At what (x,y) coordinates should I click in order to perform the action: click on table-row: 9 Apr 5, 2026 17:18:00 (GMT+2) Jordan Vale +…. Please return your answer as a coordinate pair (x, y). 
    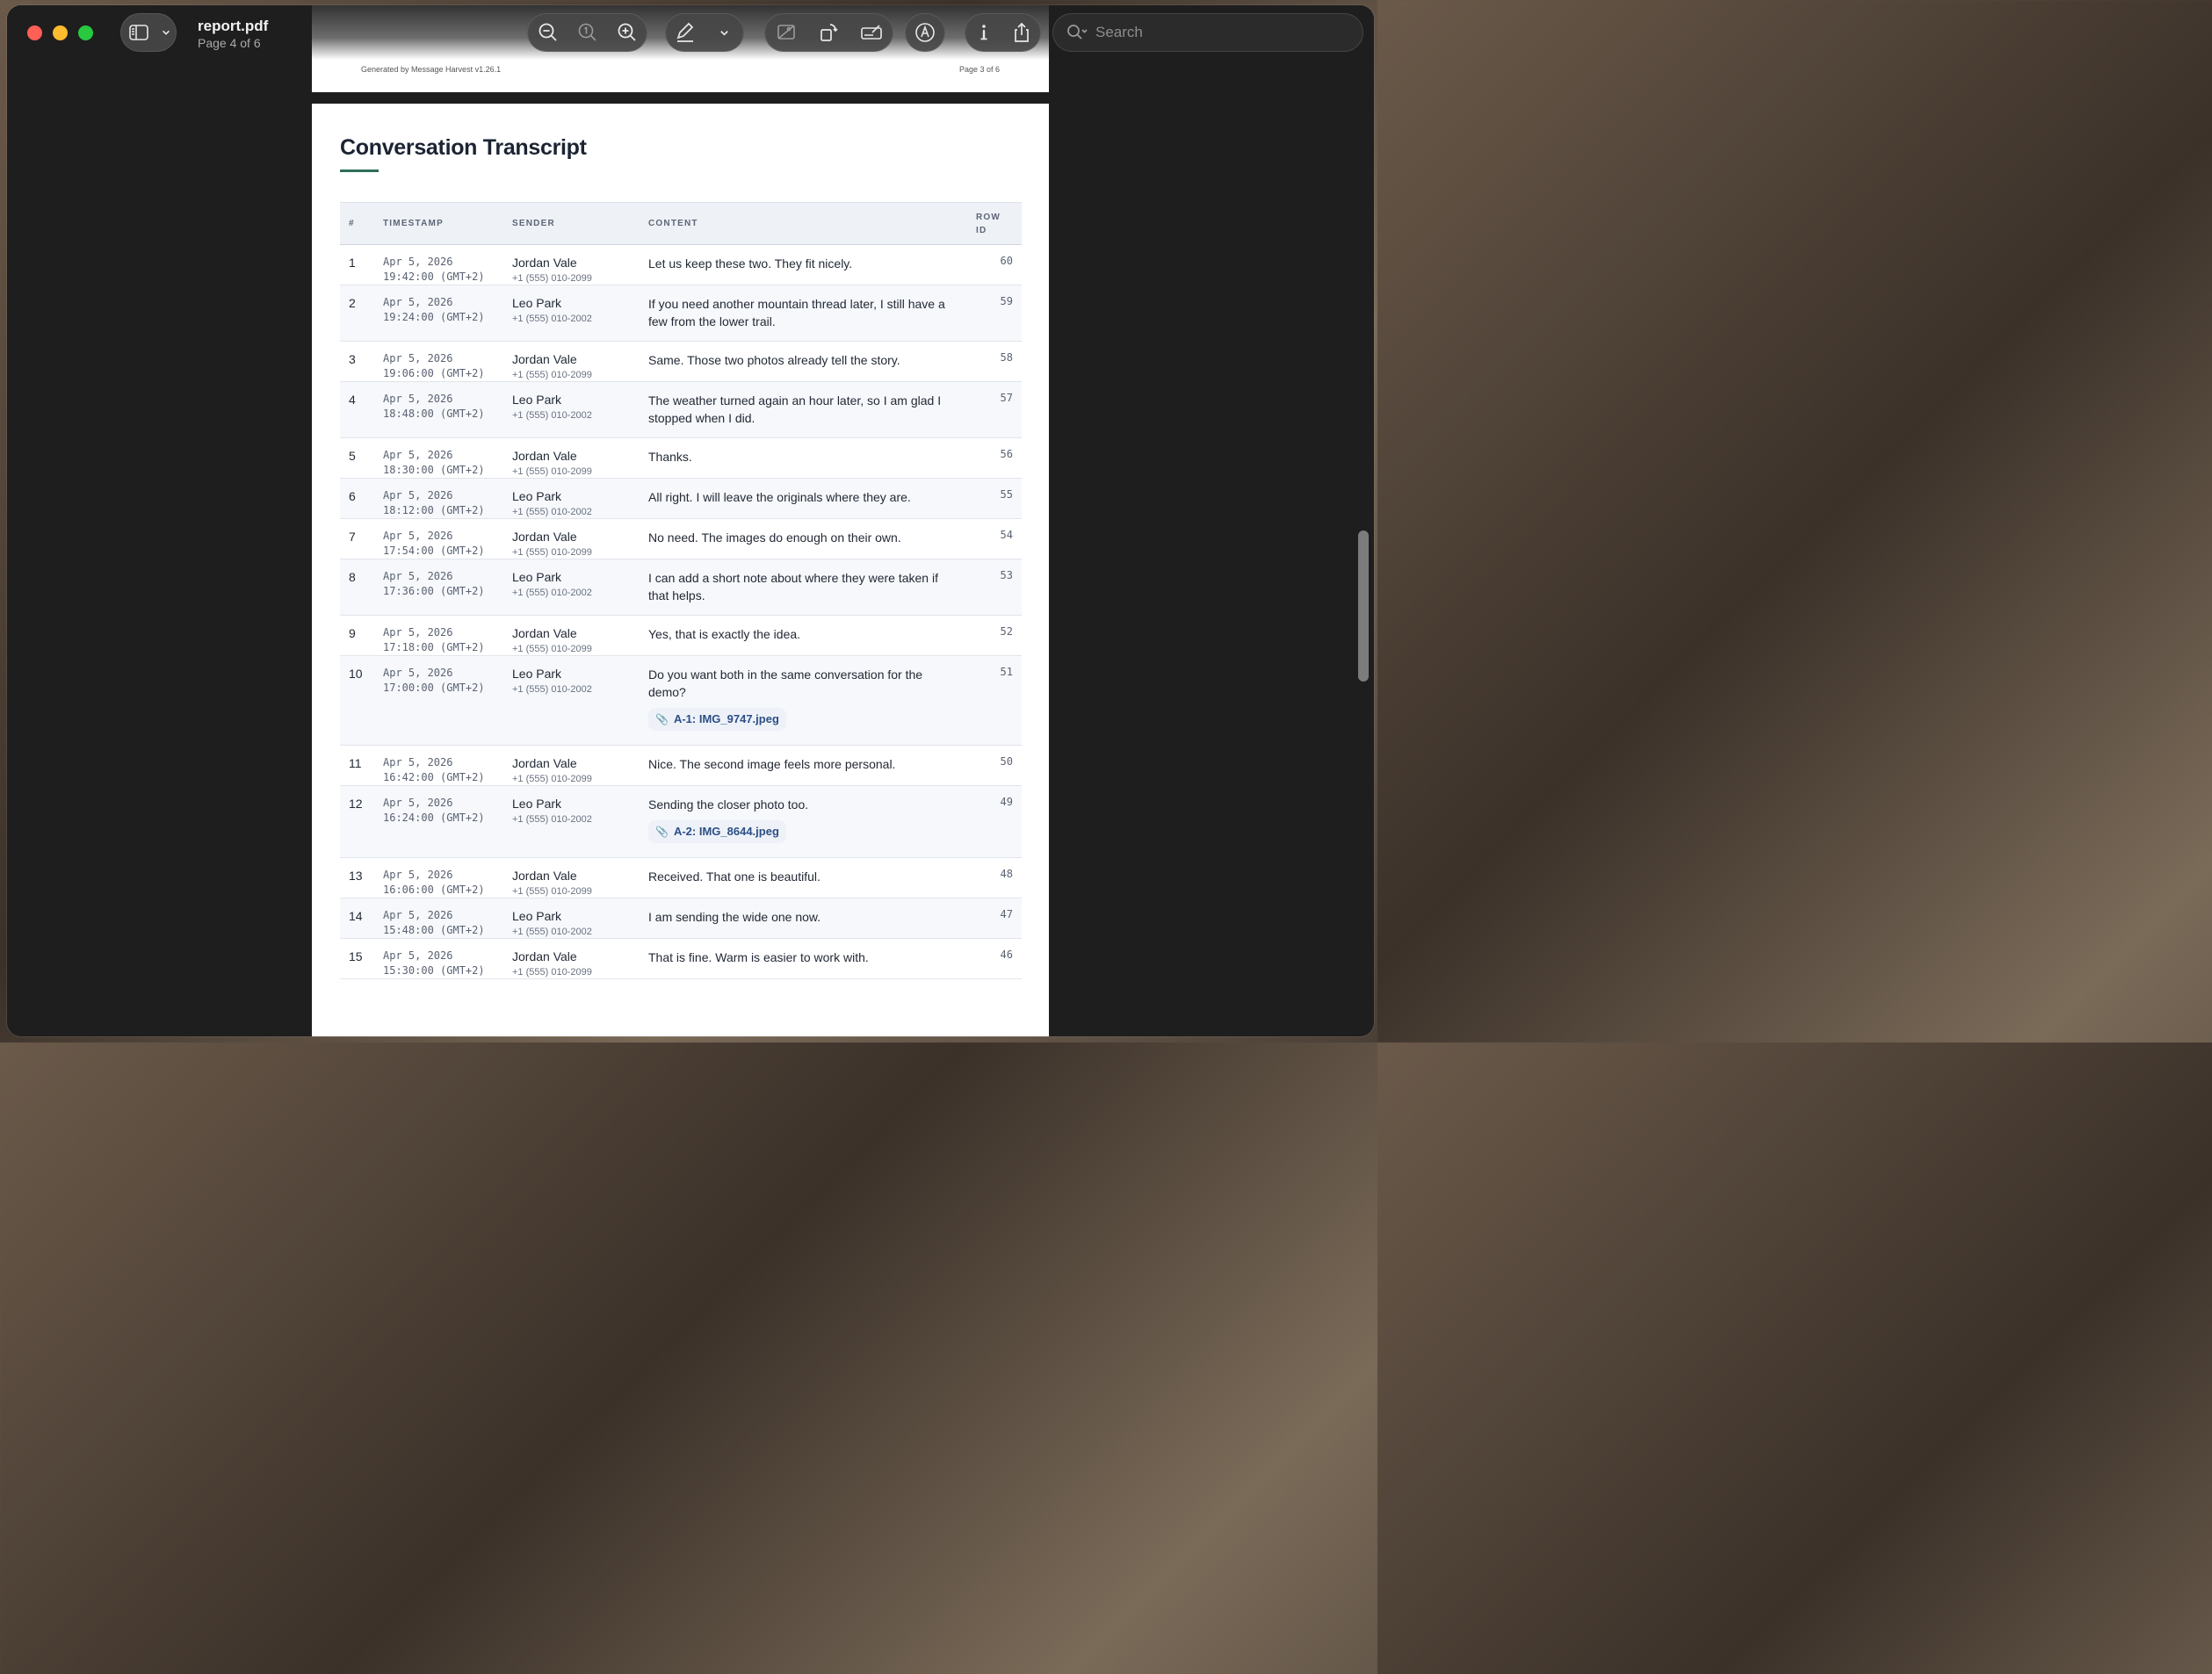
    Looking at the image, I should click on (681, 636).